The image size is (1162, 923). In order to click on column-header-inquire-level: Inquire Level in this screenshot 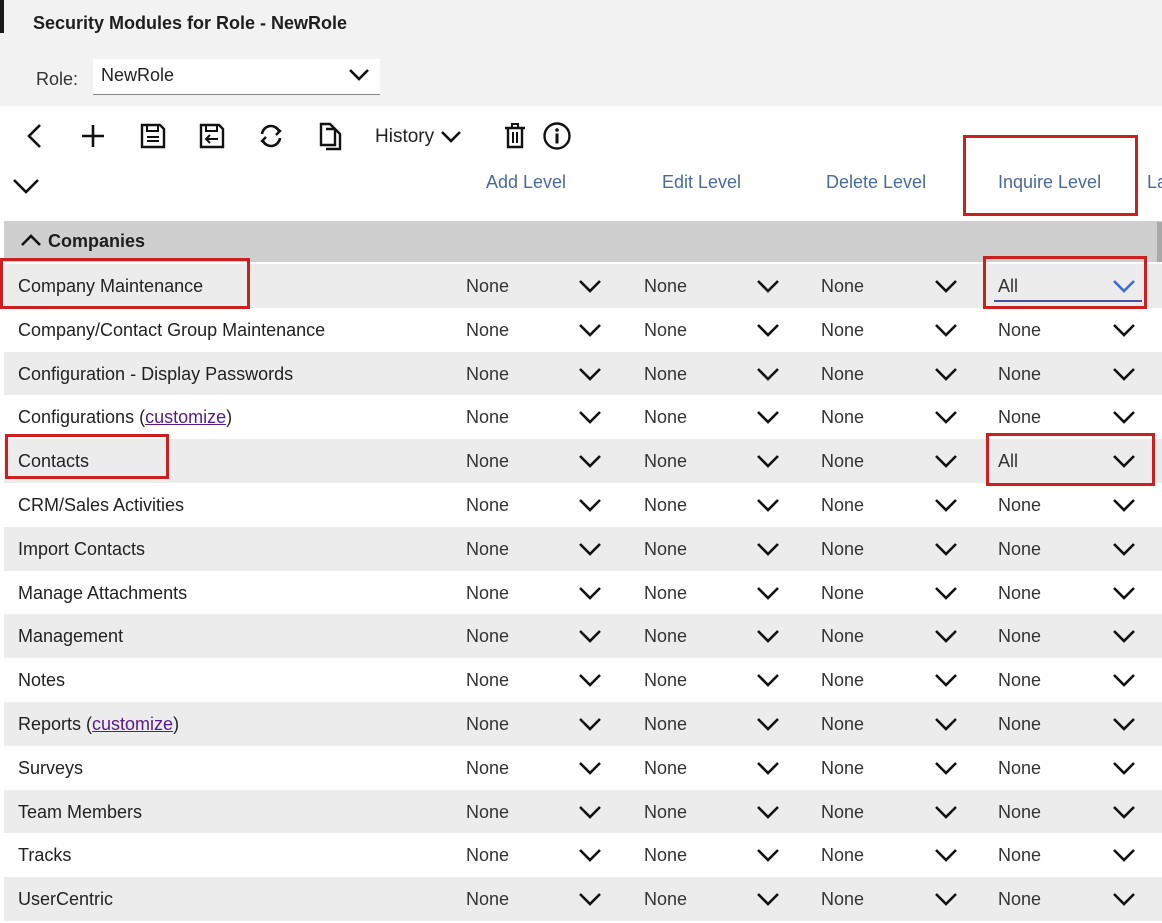, I will do `click(1049, 182)`.